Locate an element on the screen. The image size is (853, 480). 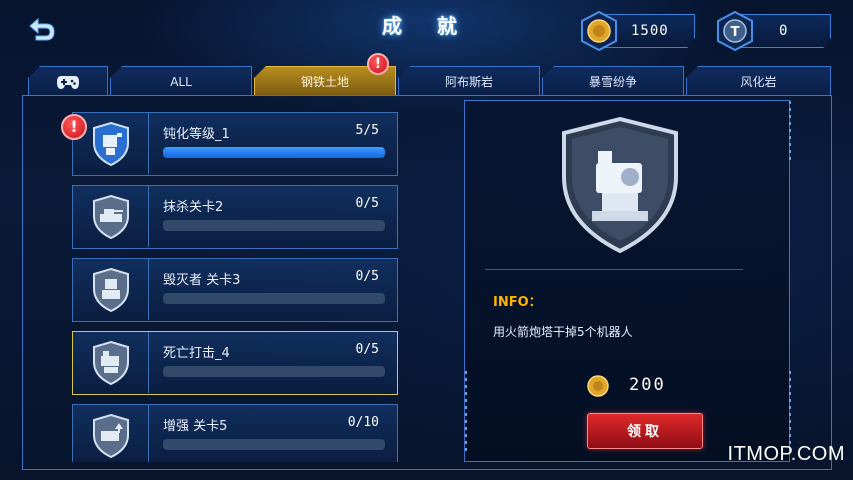
large-shield-turret-icon is located at coordinates (620, 185).